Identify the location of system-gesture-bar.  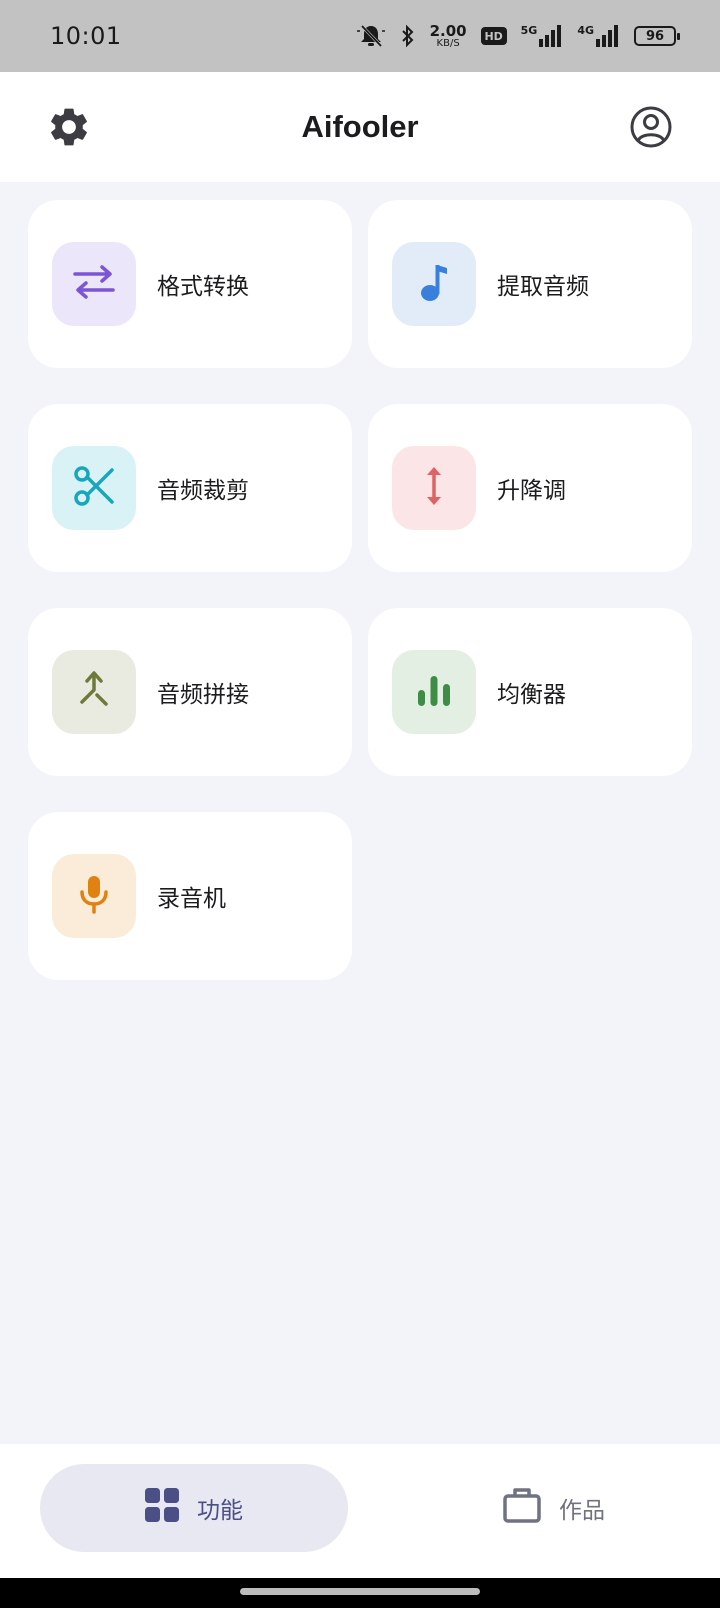
(360, 1593).